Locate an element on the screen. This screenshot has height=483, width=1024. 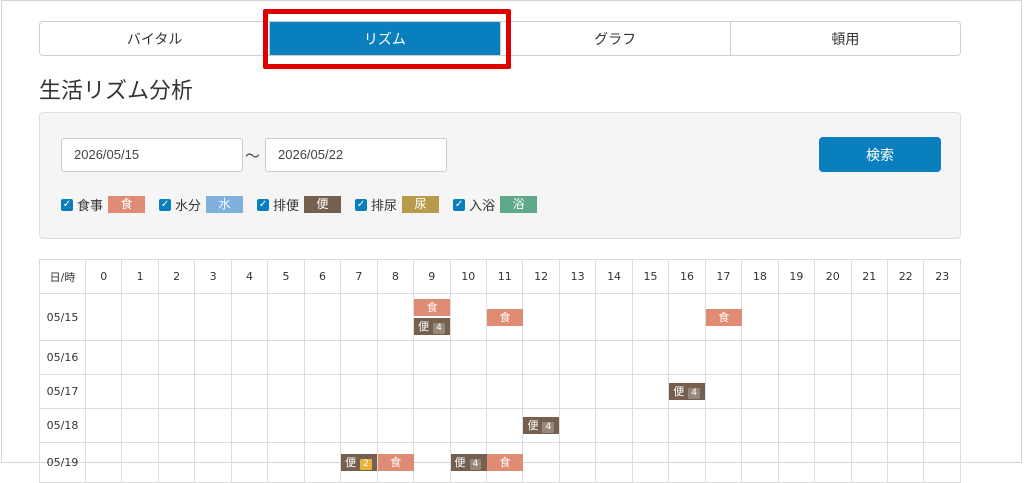
tab-vital: バイタル is located at coordinates (155, 38).